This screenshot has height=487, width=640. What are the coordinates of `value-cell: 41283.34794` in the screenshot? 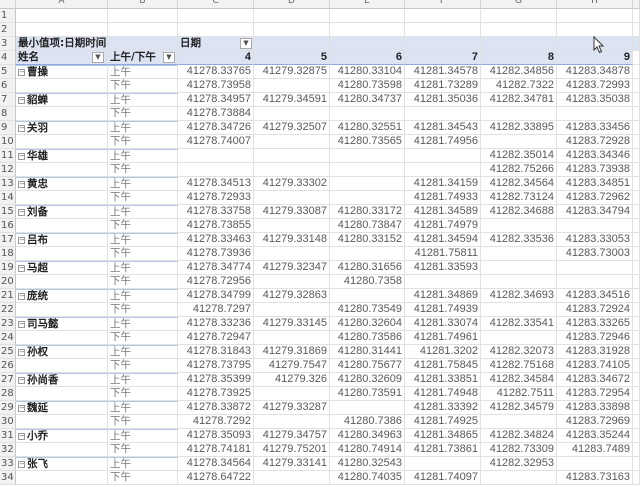 It's located at (595, 212).